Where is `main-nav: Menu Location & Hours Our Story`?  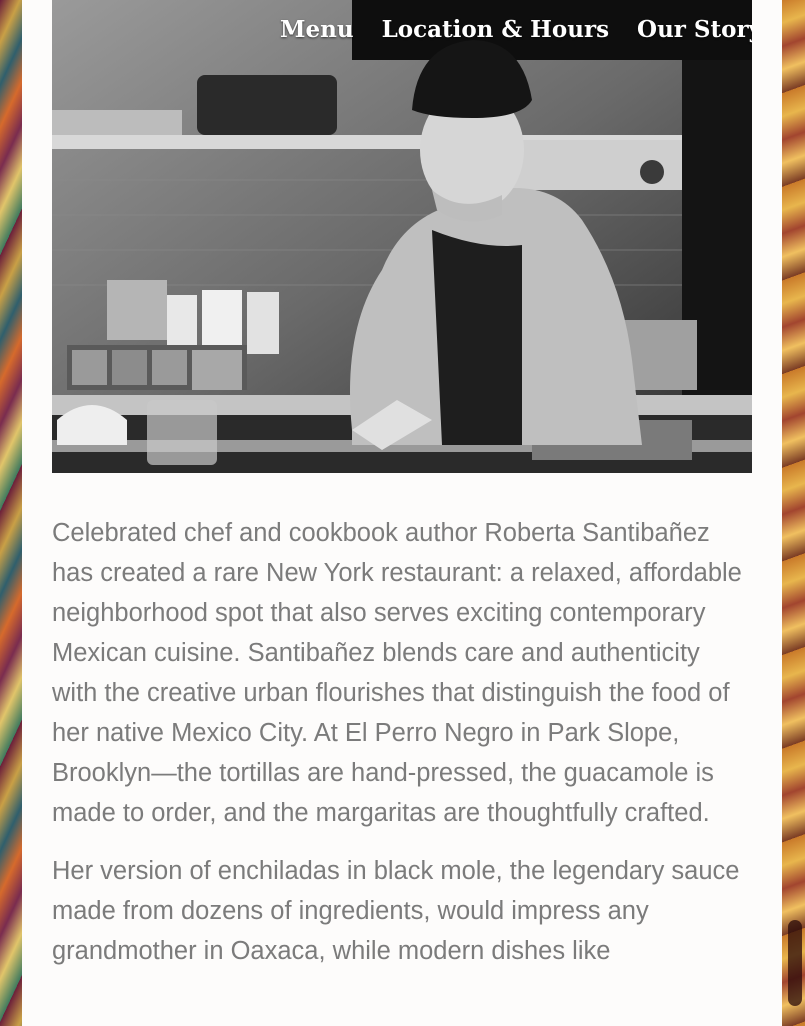 main-nav: Menu Location & Hours Our Story is located at coordinates (516, 29).